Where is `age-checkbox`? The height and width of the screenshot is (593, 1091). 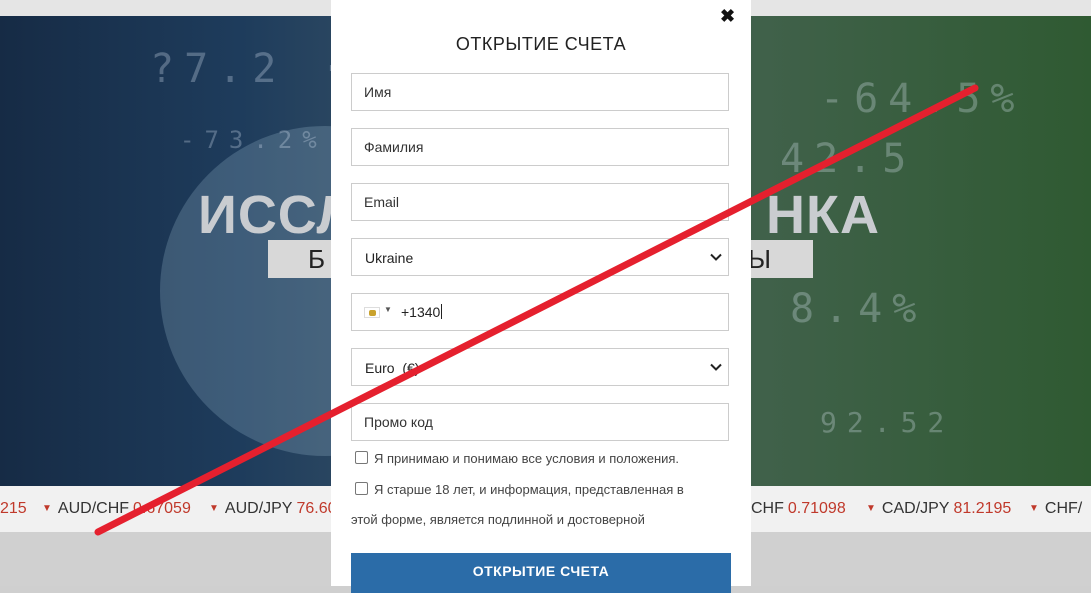
age-checkbox is located at coordinates (361, 488).